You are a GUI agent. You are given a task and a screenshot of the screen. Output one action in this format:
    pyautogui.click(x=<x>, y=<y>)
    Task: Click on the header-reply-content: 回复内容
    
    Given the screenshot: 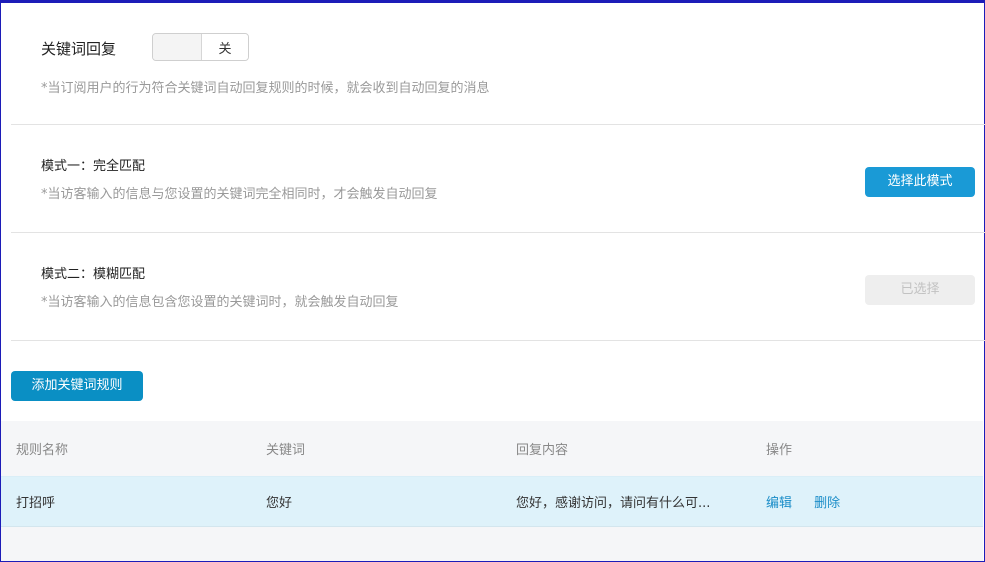 What is the action you would take?
    pyautogui.click(x=542, y=450)
    